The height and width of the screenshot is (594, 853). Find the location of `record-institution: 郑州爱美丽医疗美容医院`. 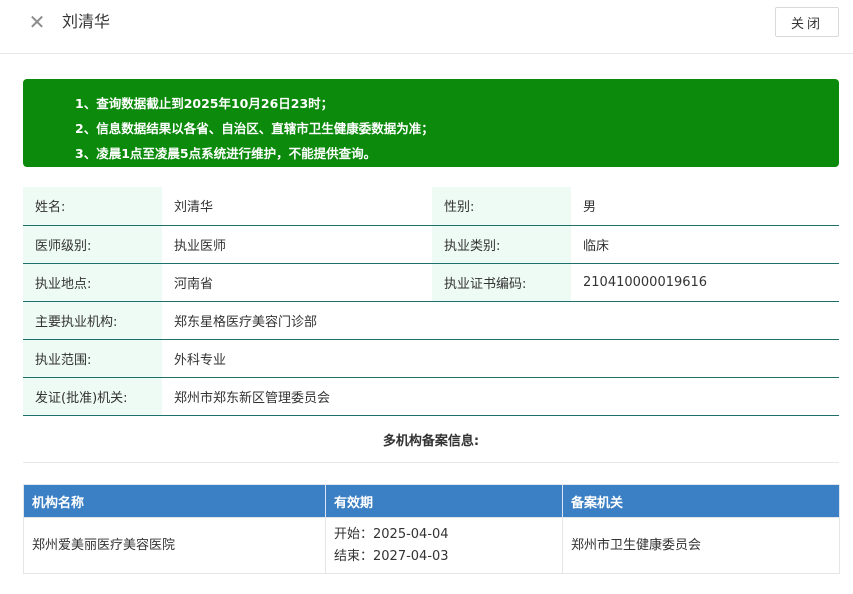

record-institution: 郑州爱美丽医疗美容医院 is located at coordinates (174, 545).